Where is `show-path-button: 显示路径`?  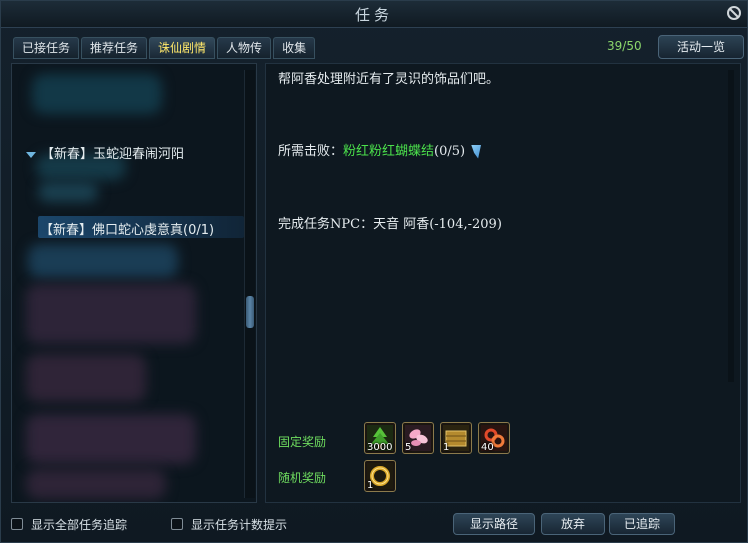 show-path-button: 显示路径 is located at coordinates (494, 524).